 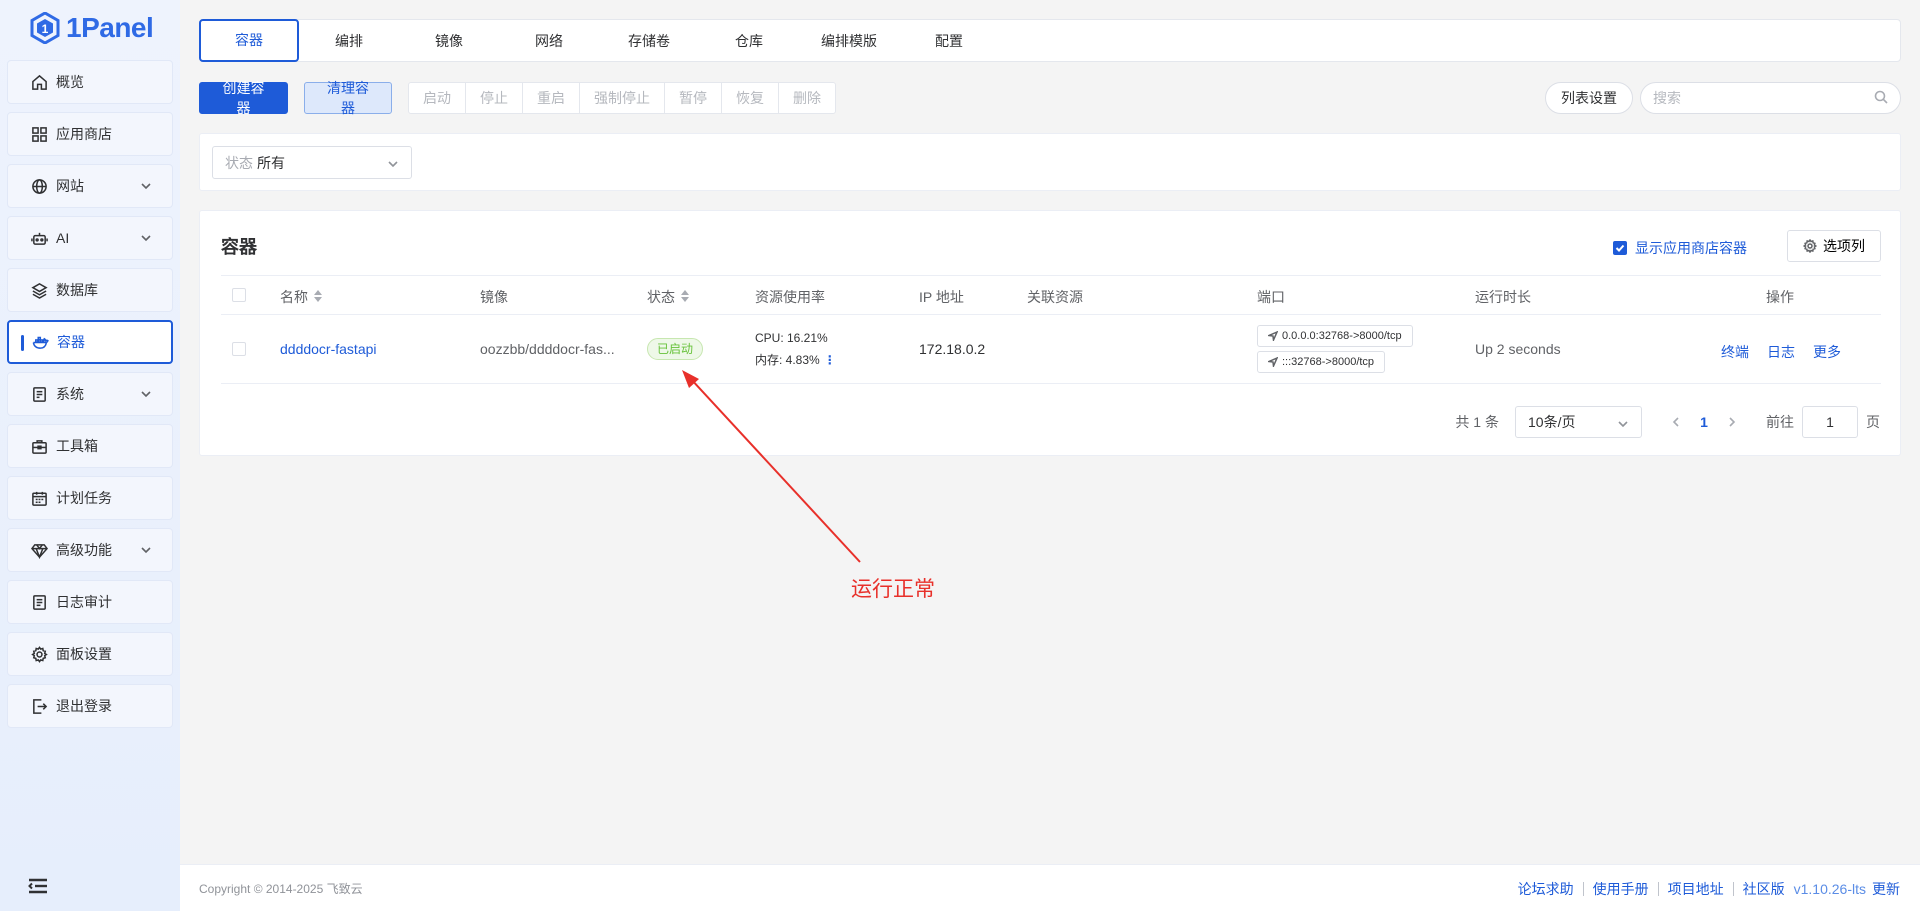 I want to click on next-page-button, so click(x=1732, y=422).